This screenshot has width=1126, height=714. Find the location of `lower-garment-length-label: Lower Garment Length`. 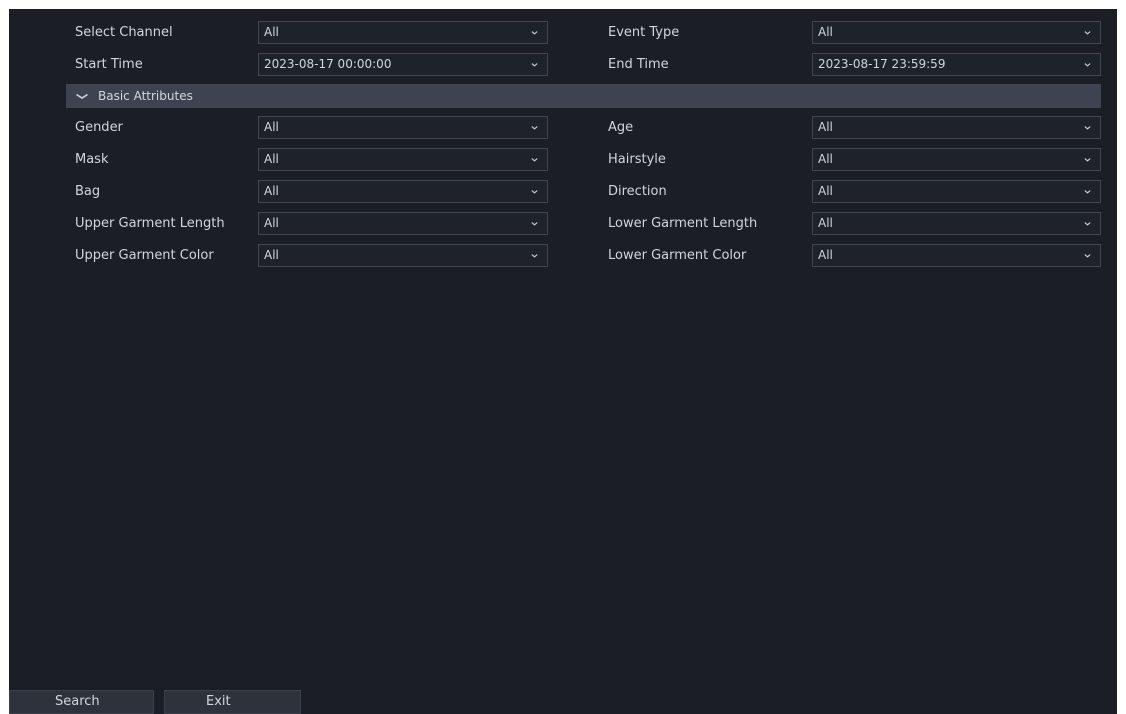

lower-garment-length-label: Lower Garment Length is located at coordinates (683, 223).